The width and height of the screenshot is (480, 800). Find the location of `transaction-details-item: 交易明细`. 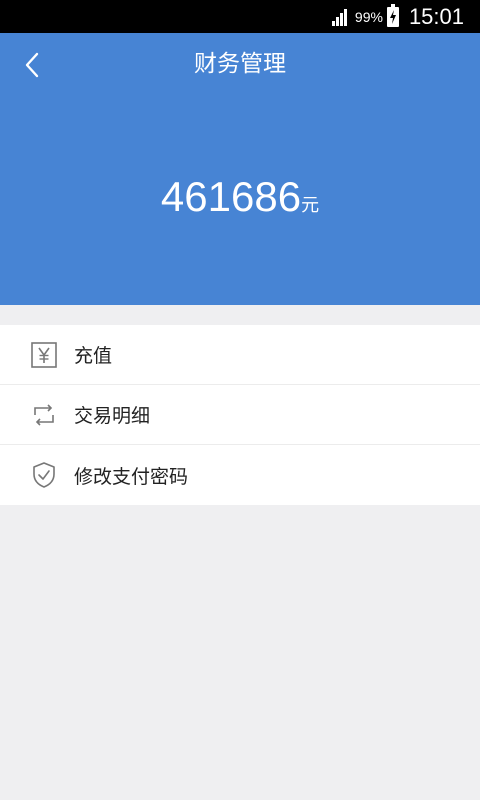

transaction-details-item: 交易明细 is located at coordinates (240, 415).